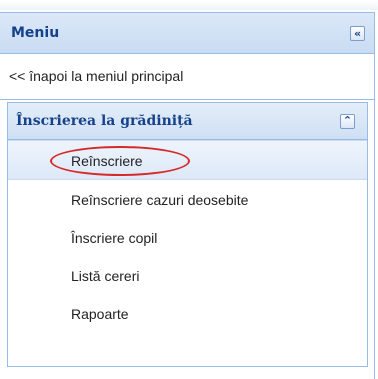 This screenshot has height=379, width=378. I want to click on menu-item-label: Înscriere copil, so click(114, 238).